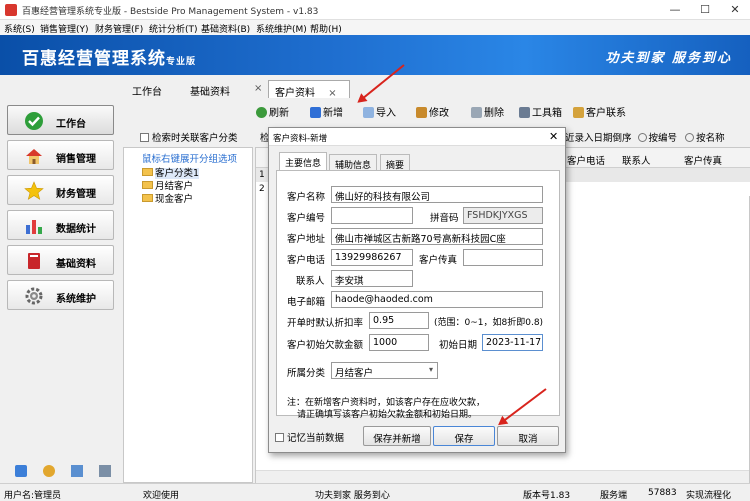 The width and height of the screenshot is (750, 501). I want to click on tree-item: 现金客户, so click(167, 198).